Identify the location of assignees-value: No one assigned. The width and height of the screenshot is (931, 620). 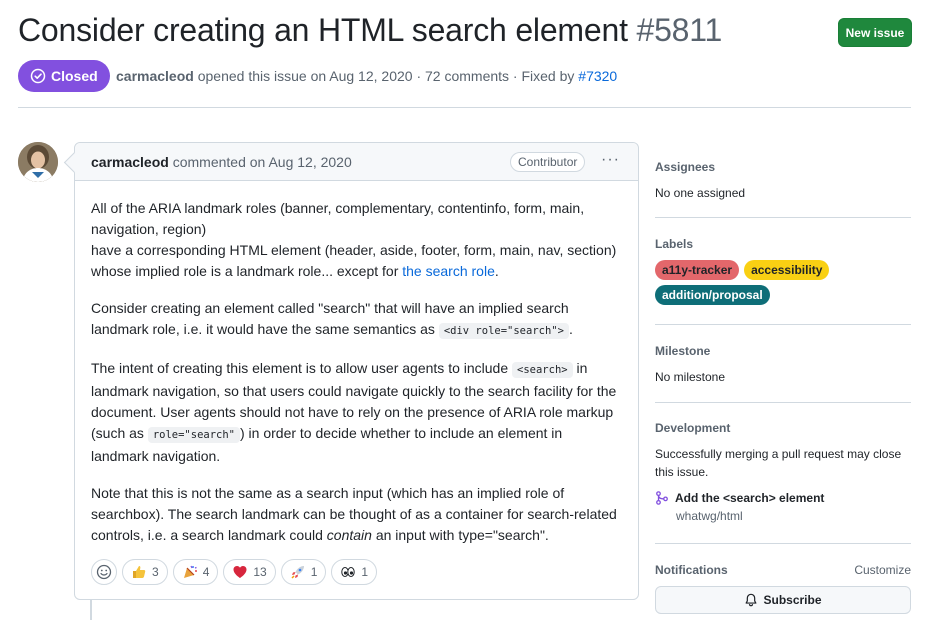
(700, 193).